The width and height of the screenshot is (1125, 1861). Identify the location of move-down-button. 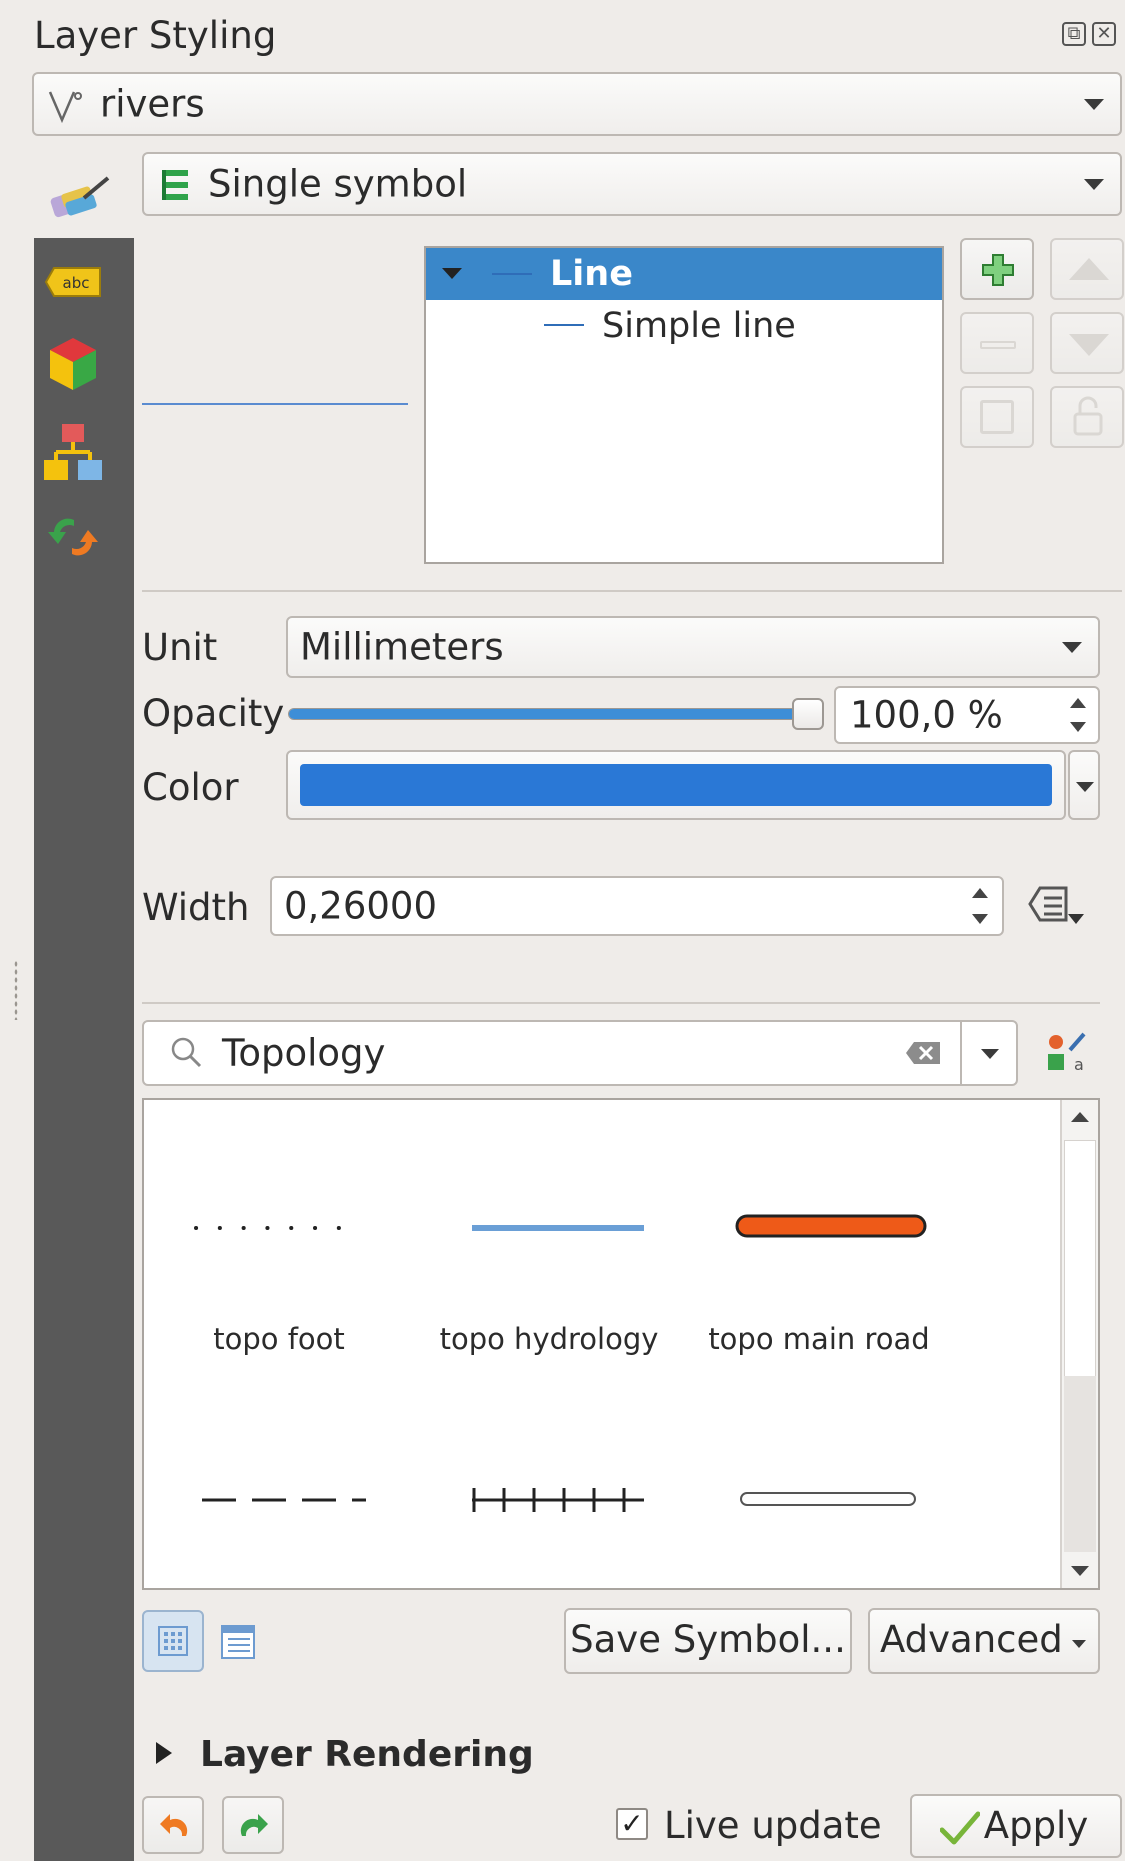
(1087, 343).